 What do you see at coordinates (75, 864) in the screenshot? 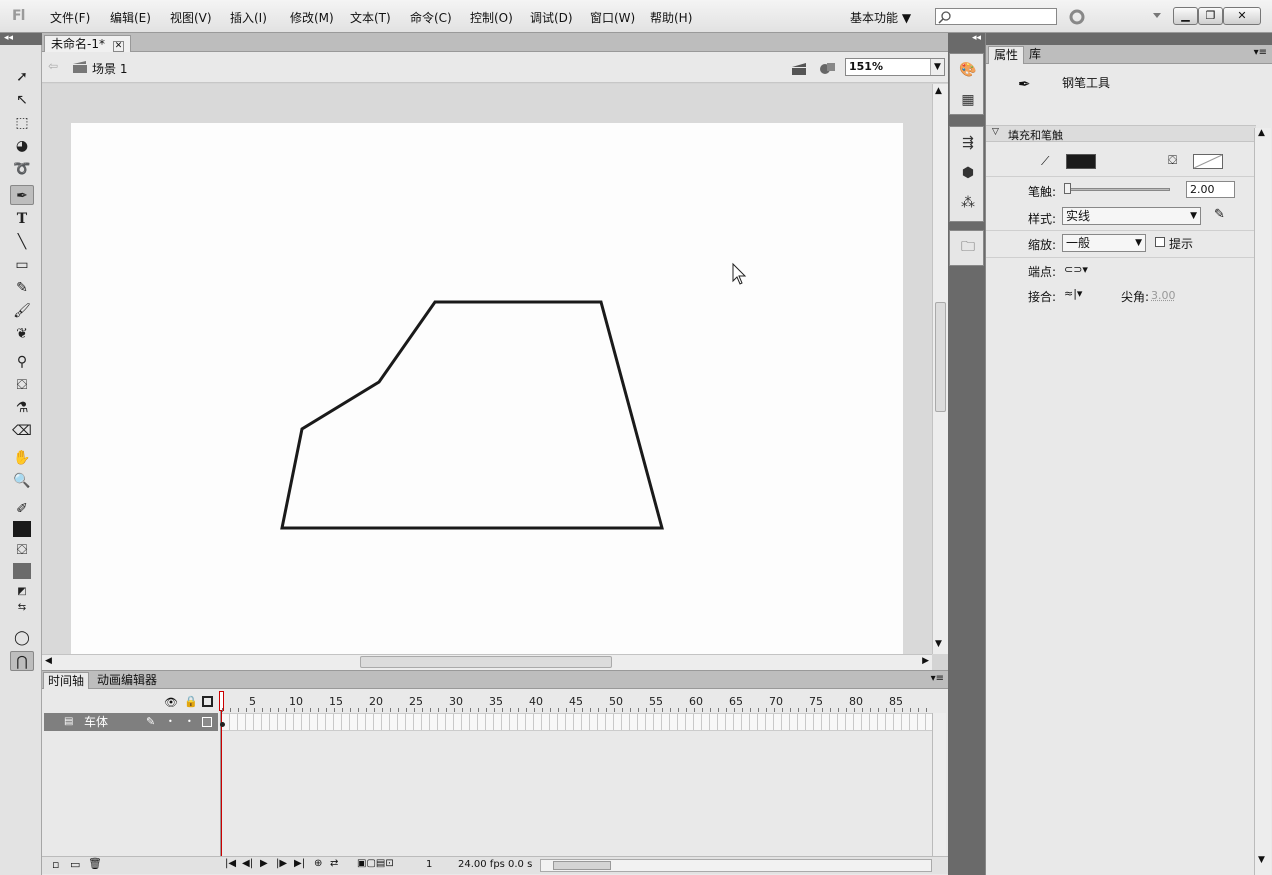
I see `new-folder-icon: ▭` at bounding box center [75, 864].